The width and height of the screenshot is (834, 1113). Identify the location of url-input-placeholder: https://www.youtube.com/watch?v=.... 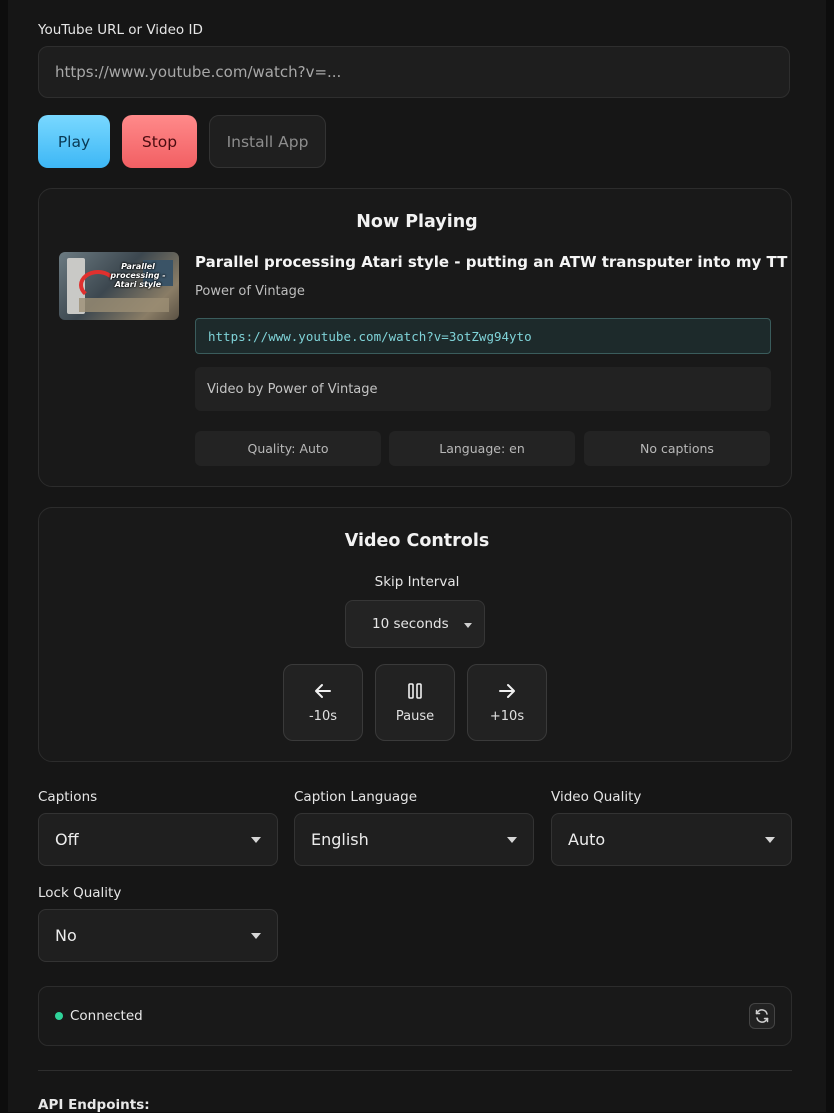
(198, 72).